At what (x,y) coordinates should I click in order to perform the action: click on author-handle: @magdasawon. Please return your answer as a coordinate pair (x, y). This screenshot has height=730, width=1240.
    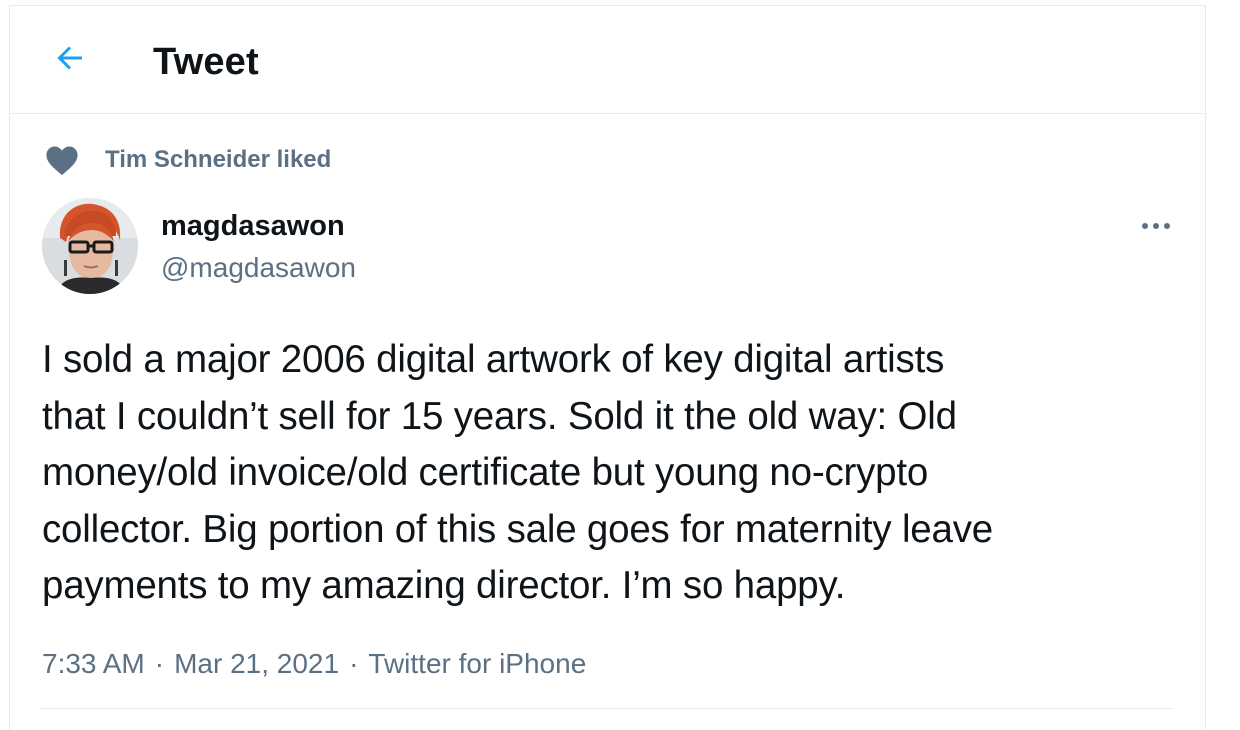
    Looking at the image, I should click on (258, 268).